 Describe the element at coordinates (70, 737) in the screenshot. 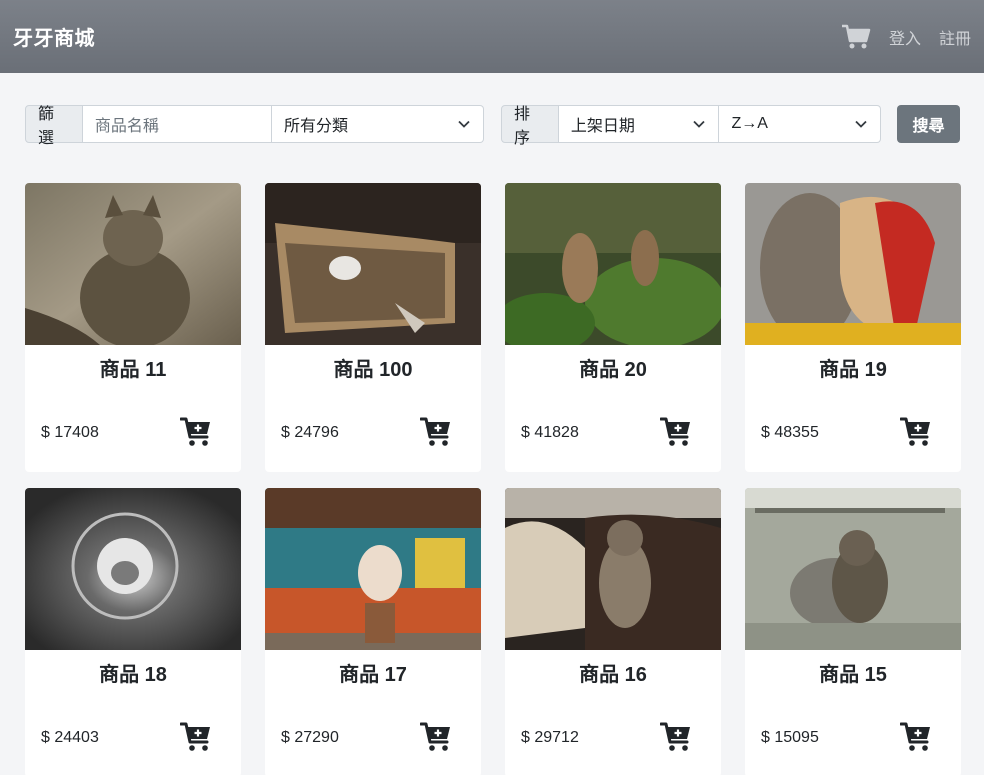

I see `product-price: $ 24403` at that location.